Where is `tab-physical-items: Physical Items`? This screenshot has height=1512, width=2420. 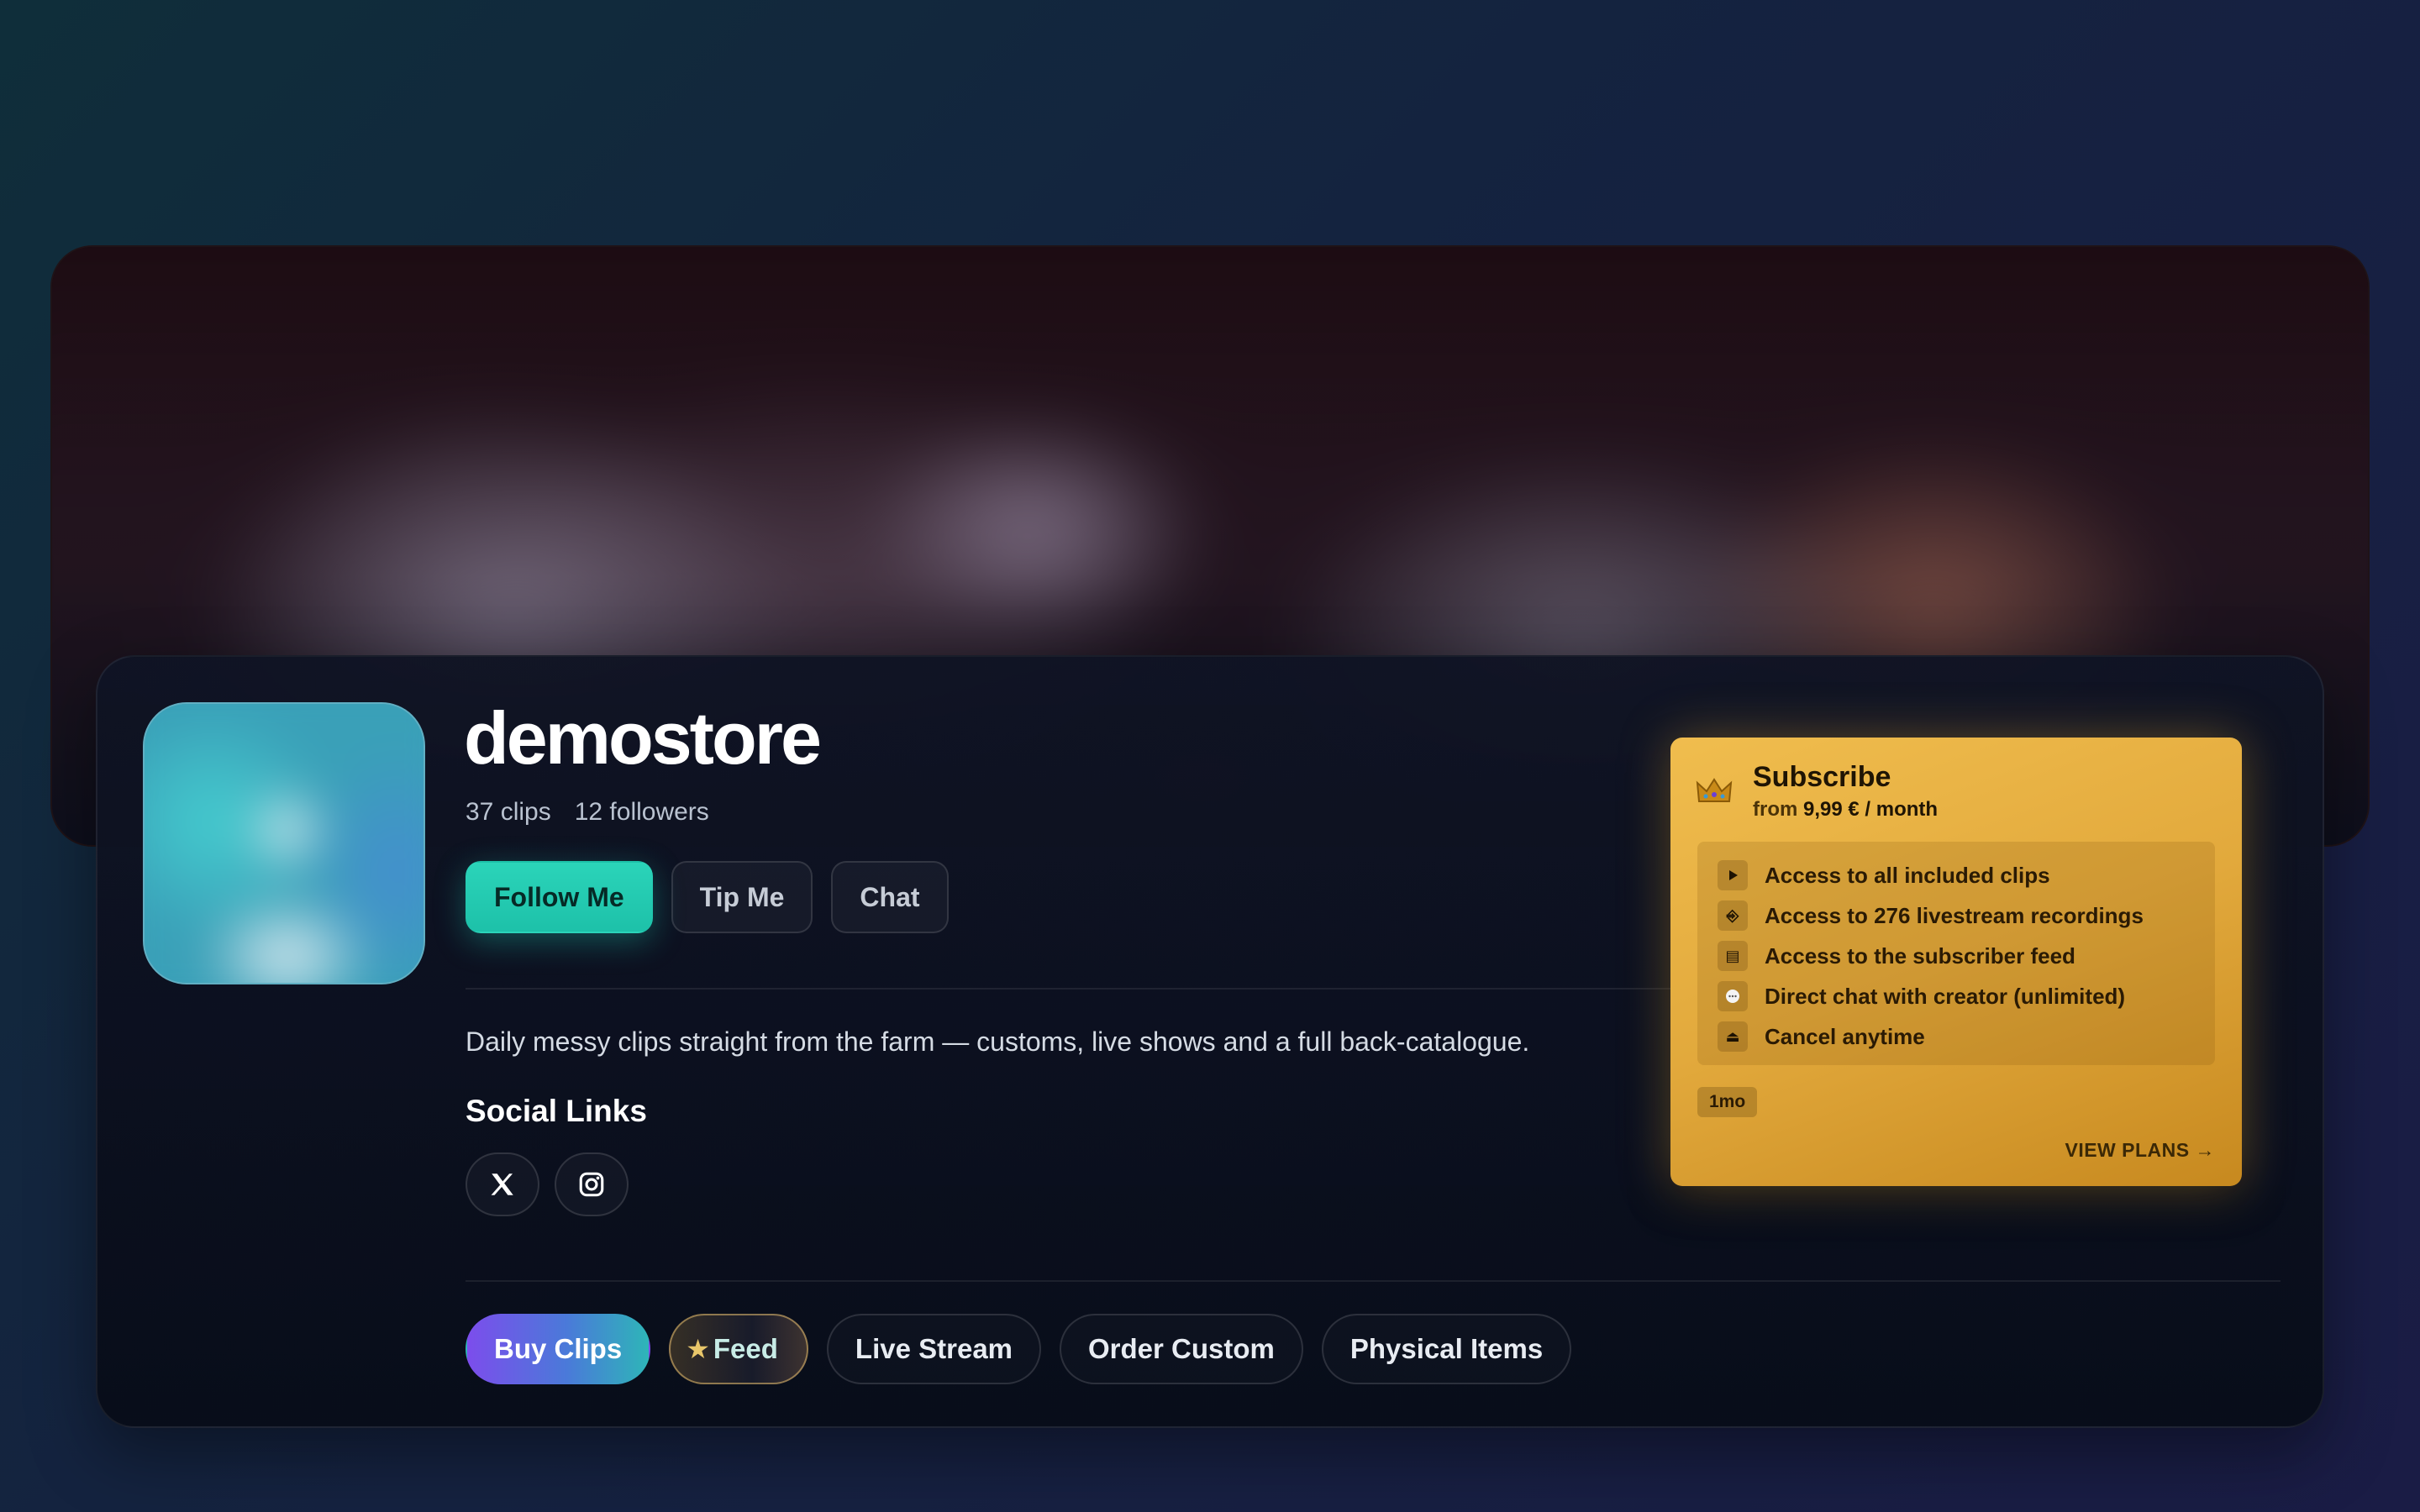 tab-physical-items: Physical Items is located at coordinates (1446, 1349).